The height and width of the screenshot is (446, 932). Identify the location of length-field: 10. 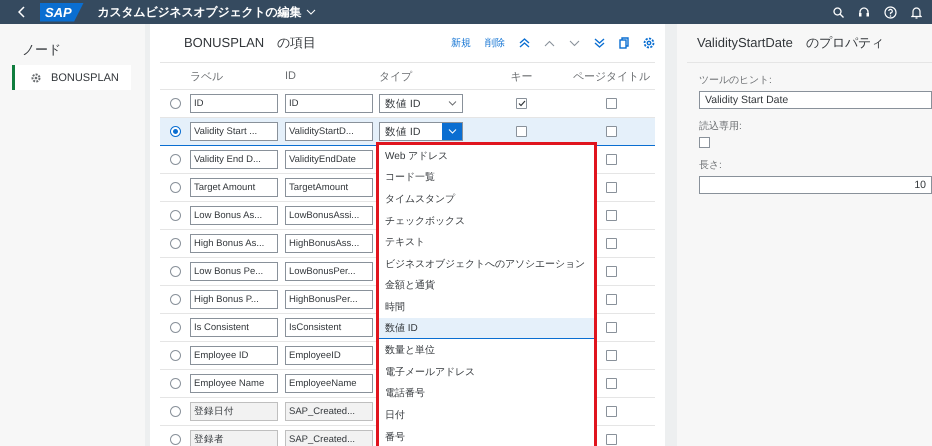
(815, 185).